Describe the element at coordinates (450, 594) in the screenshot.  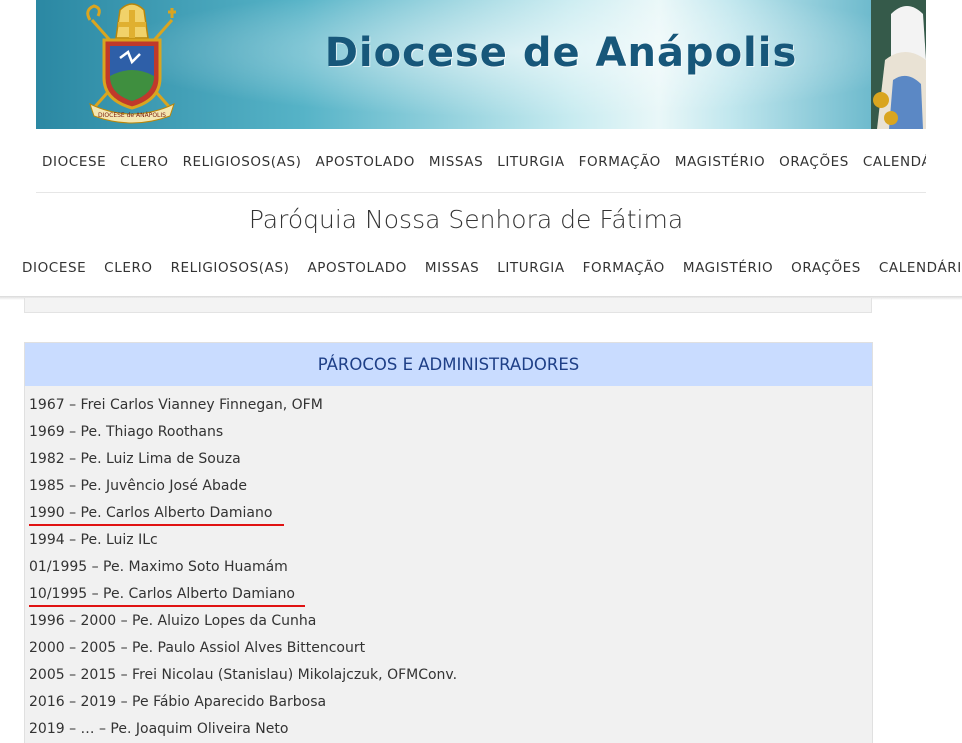
I see `list-item: 10/1995 – Pe. Carlos Alberto Damiano` at that location.